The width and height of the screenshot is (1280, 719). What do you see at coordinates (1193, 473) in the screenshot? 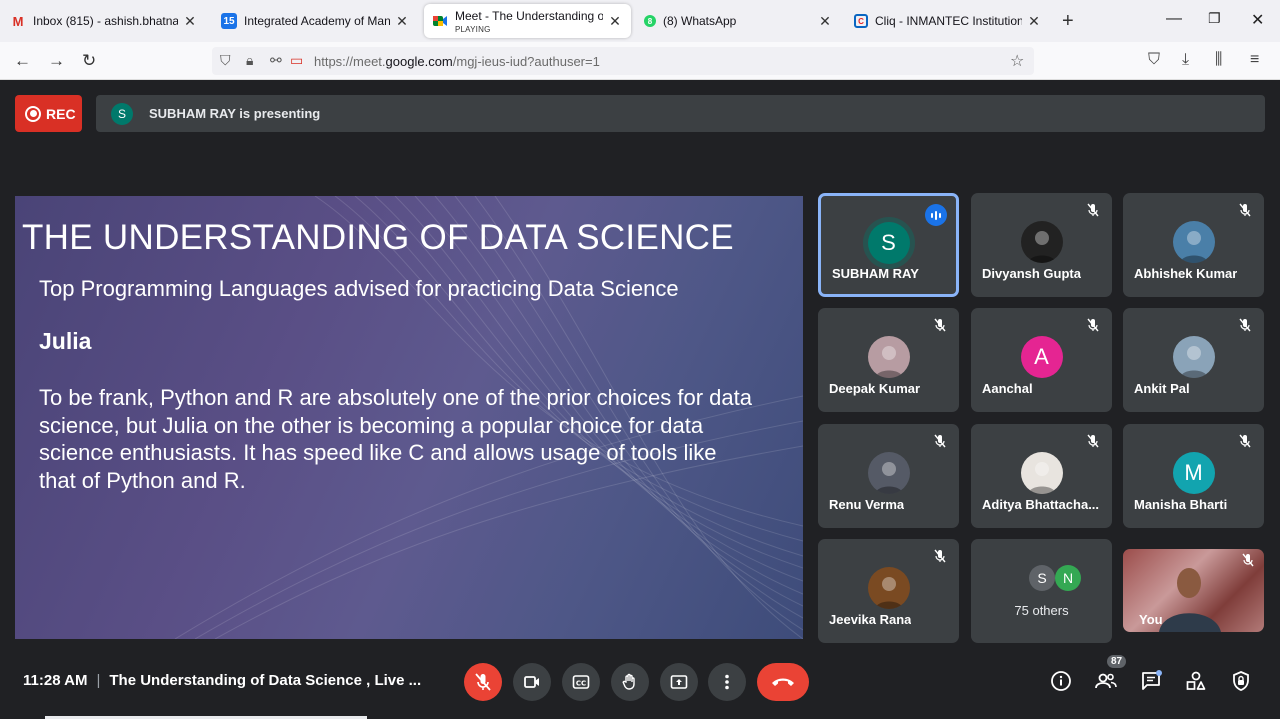
I see `participant-avatar: M` at bounding box center [1193, 473].